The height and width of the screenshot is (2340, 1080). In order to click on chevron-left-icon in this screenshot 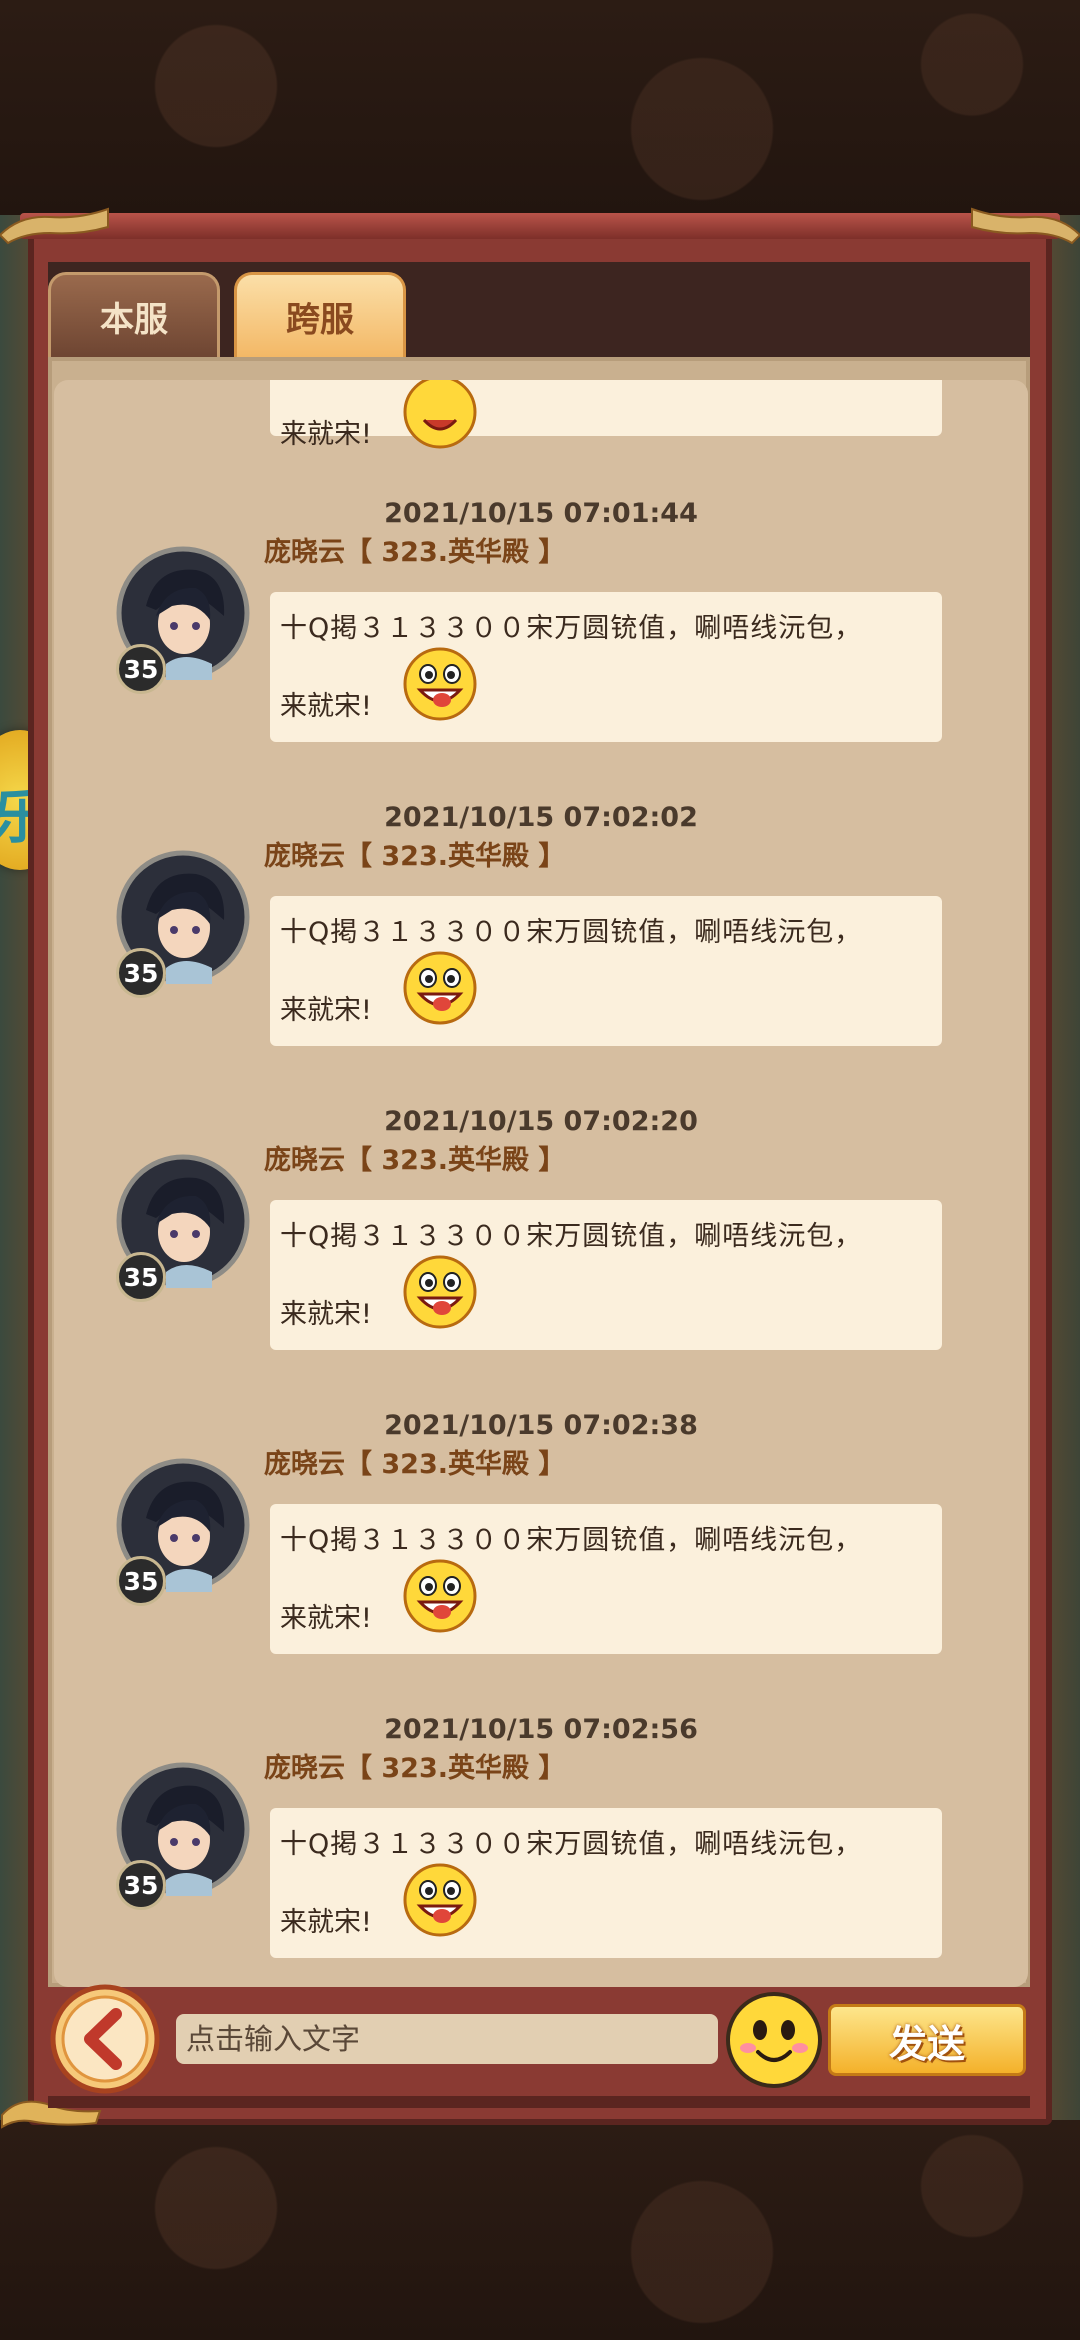, I will do `click(105, 2039)`.